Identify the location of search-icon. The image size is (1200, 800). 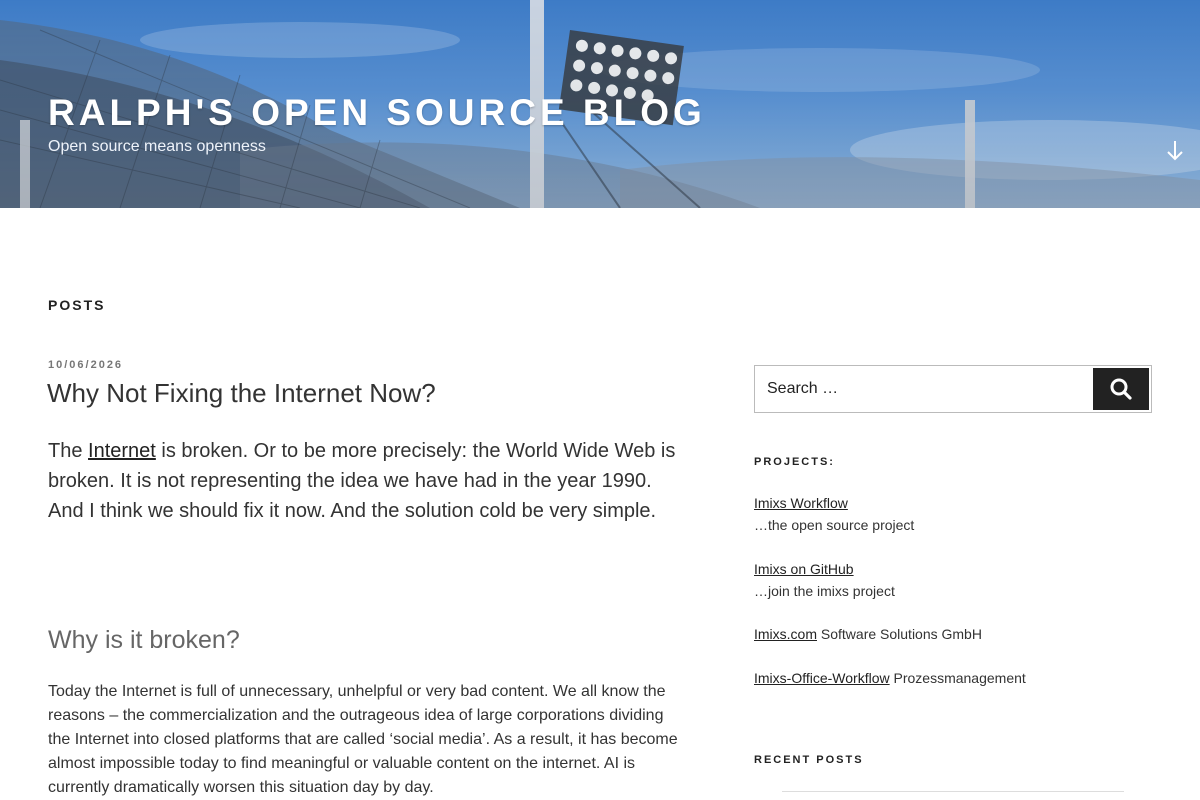
(1121, 389).